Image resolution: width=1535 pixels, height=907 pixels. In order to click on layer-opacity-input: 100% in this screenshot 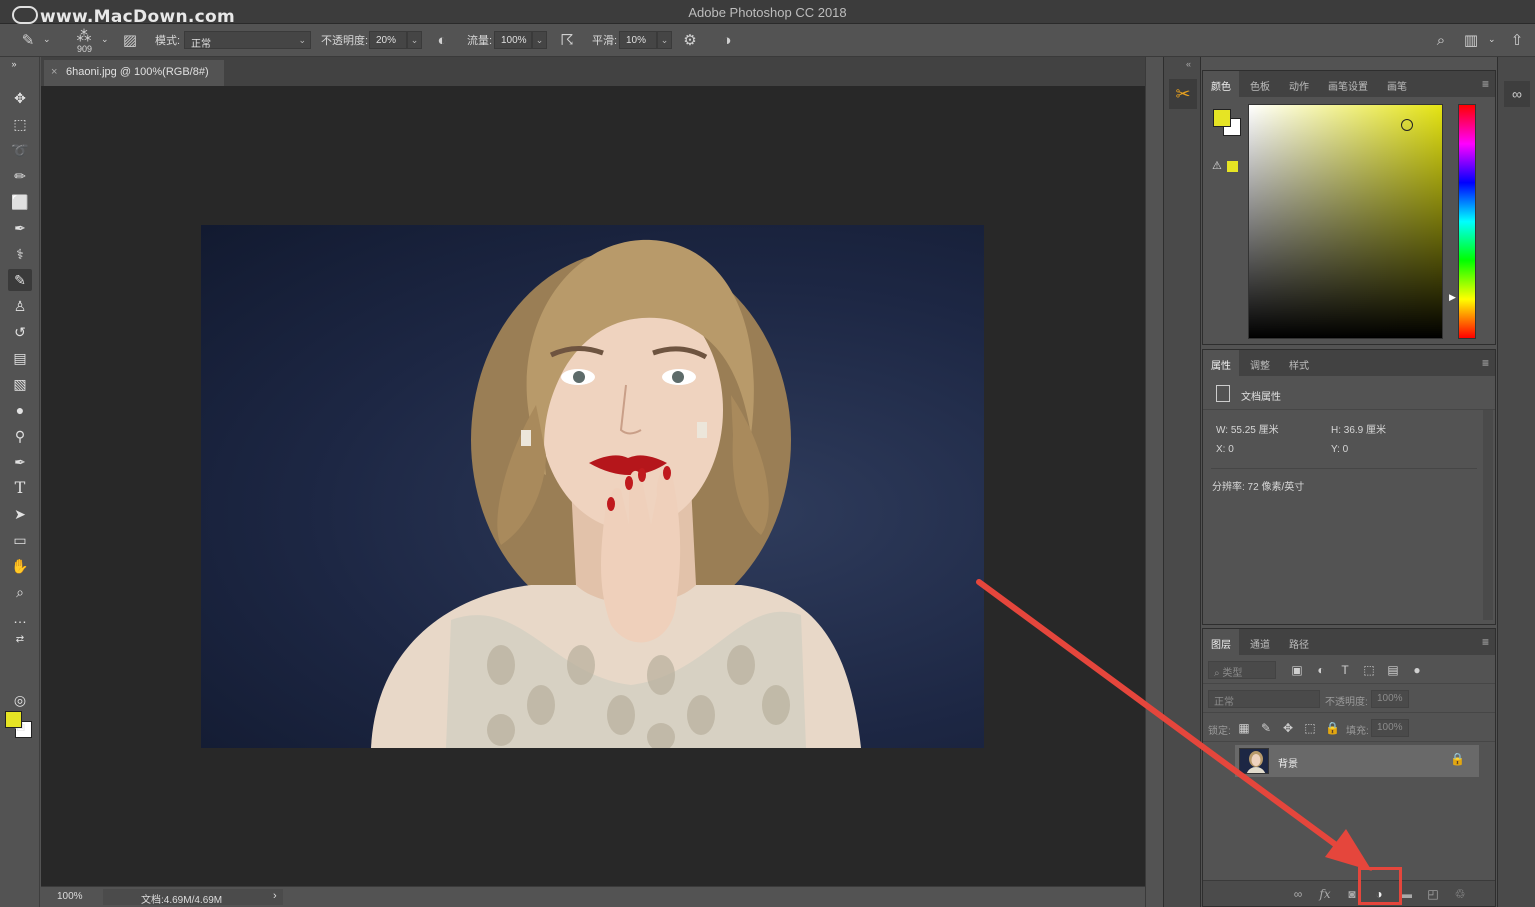, I will do `click(1390, 699)`.